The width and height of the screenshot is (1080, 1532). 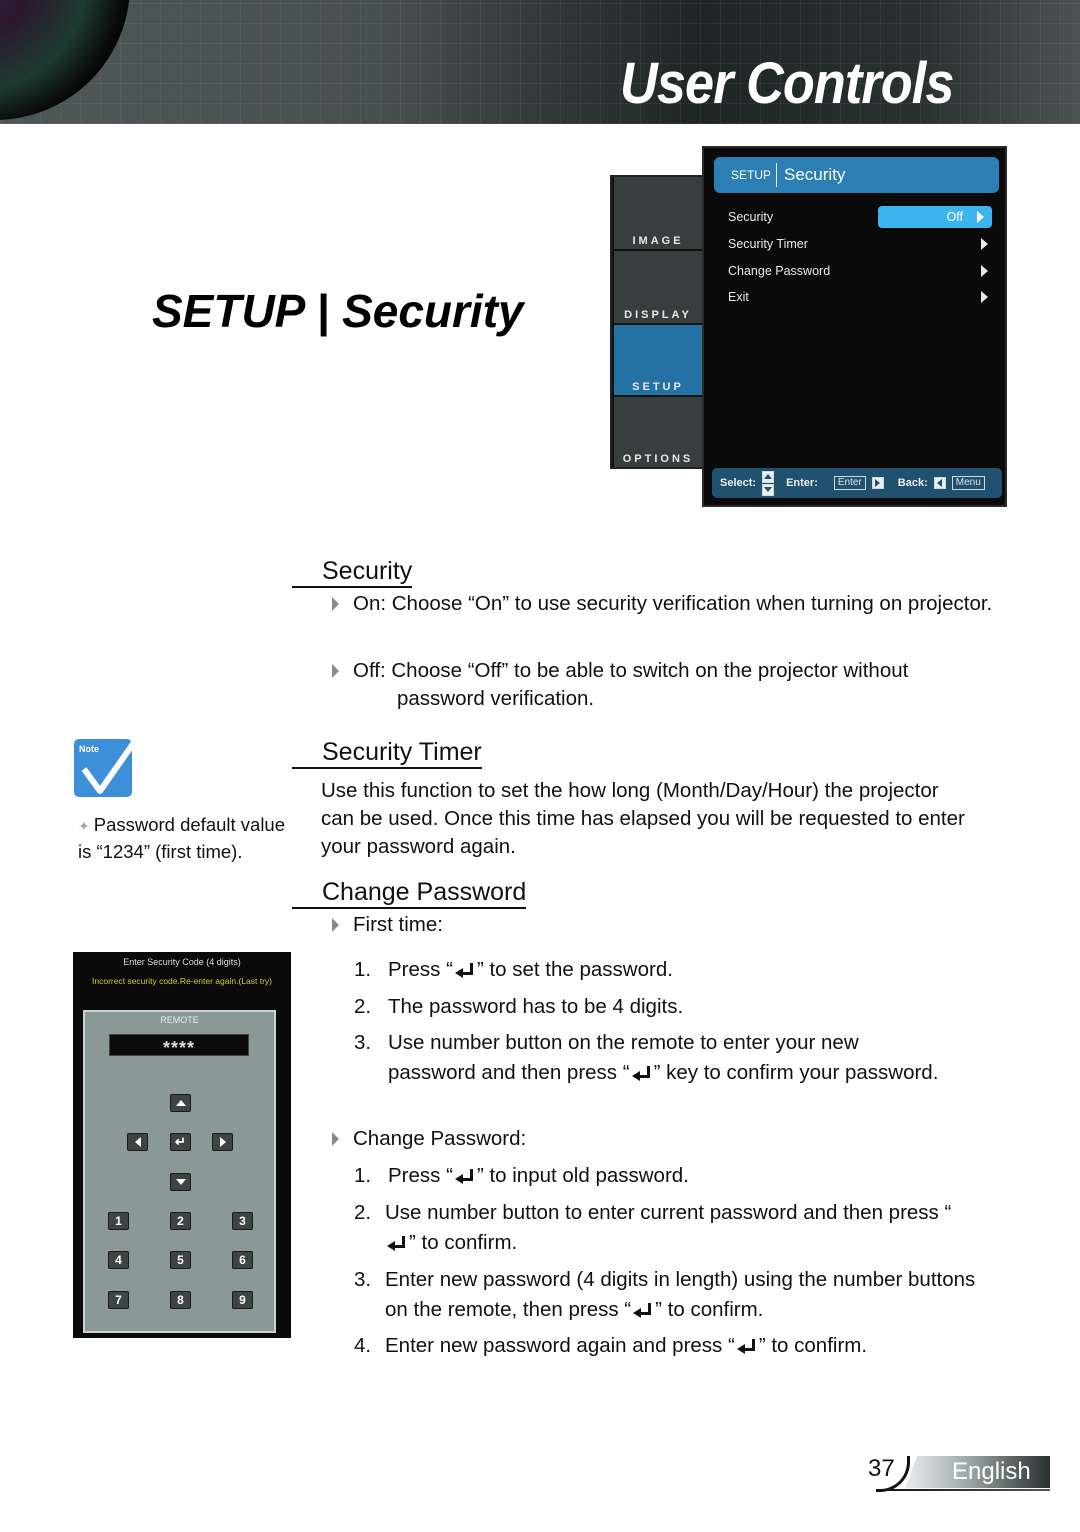 I want to click on remote-key-5: 5, so click(x=180, y=1260).